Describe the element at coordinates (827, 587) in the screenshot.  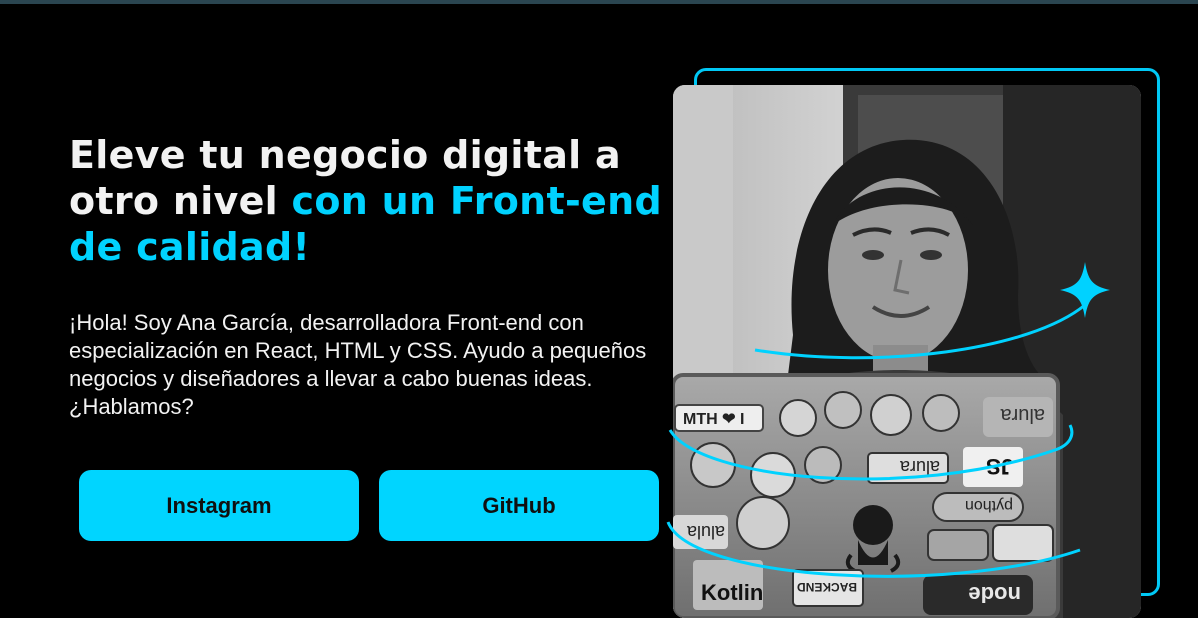
I see `sticker-text: BACKEND` at that location.